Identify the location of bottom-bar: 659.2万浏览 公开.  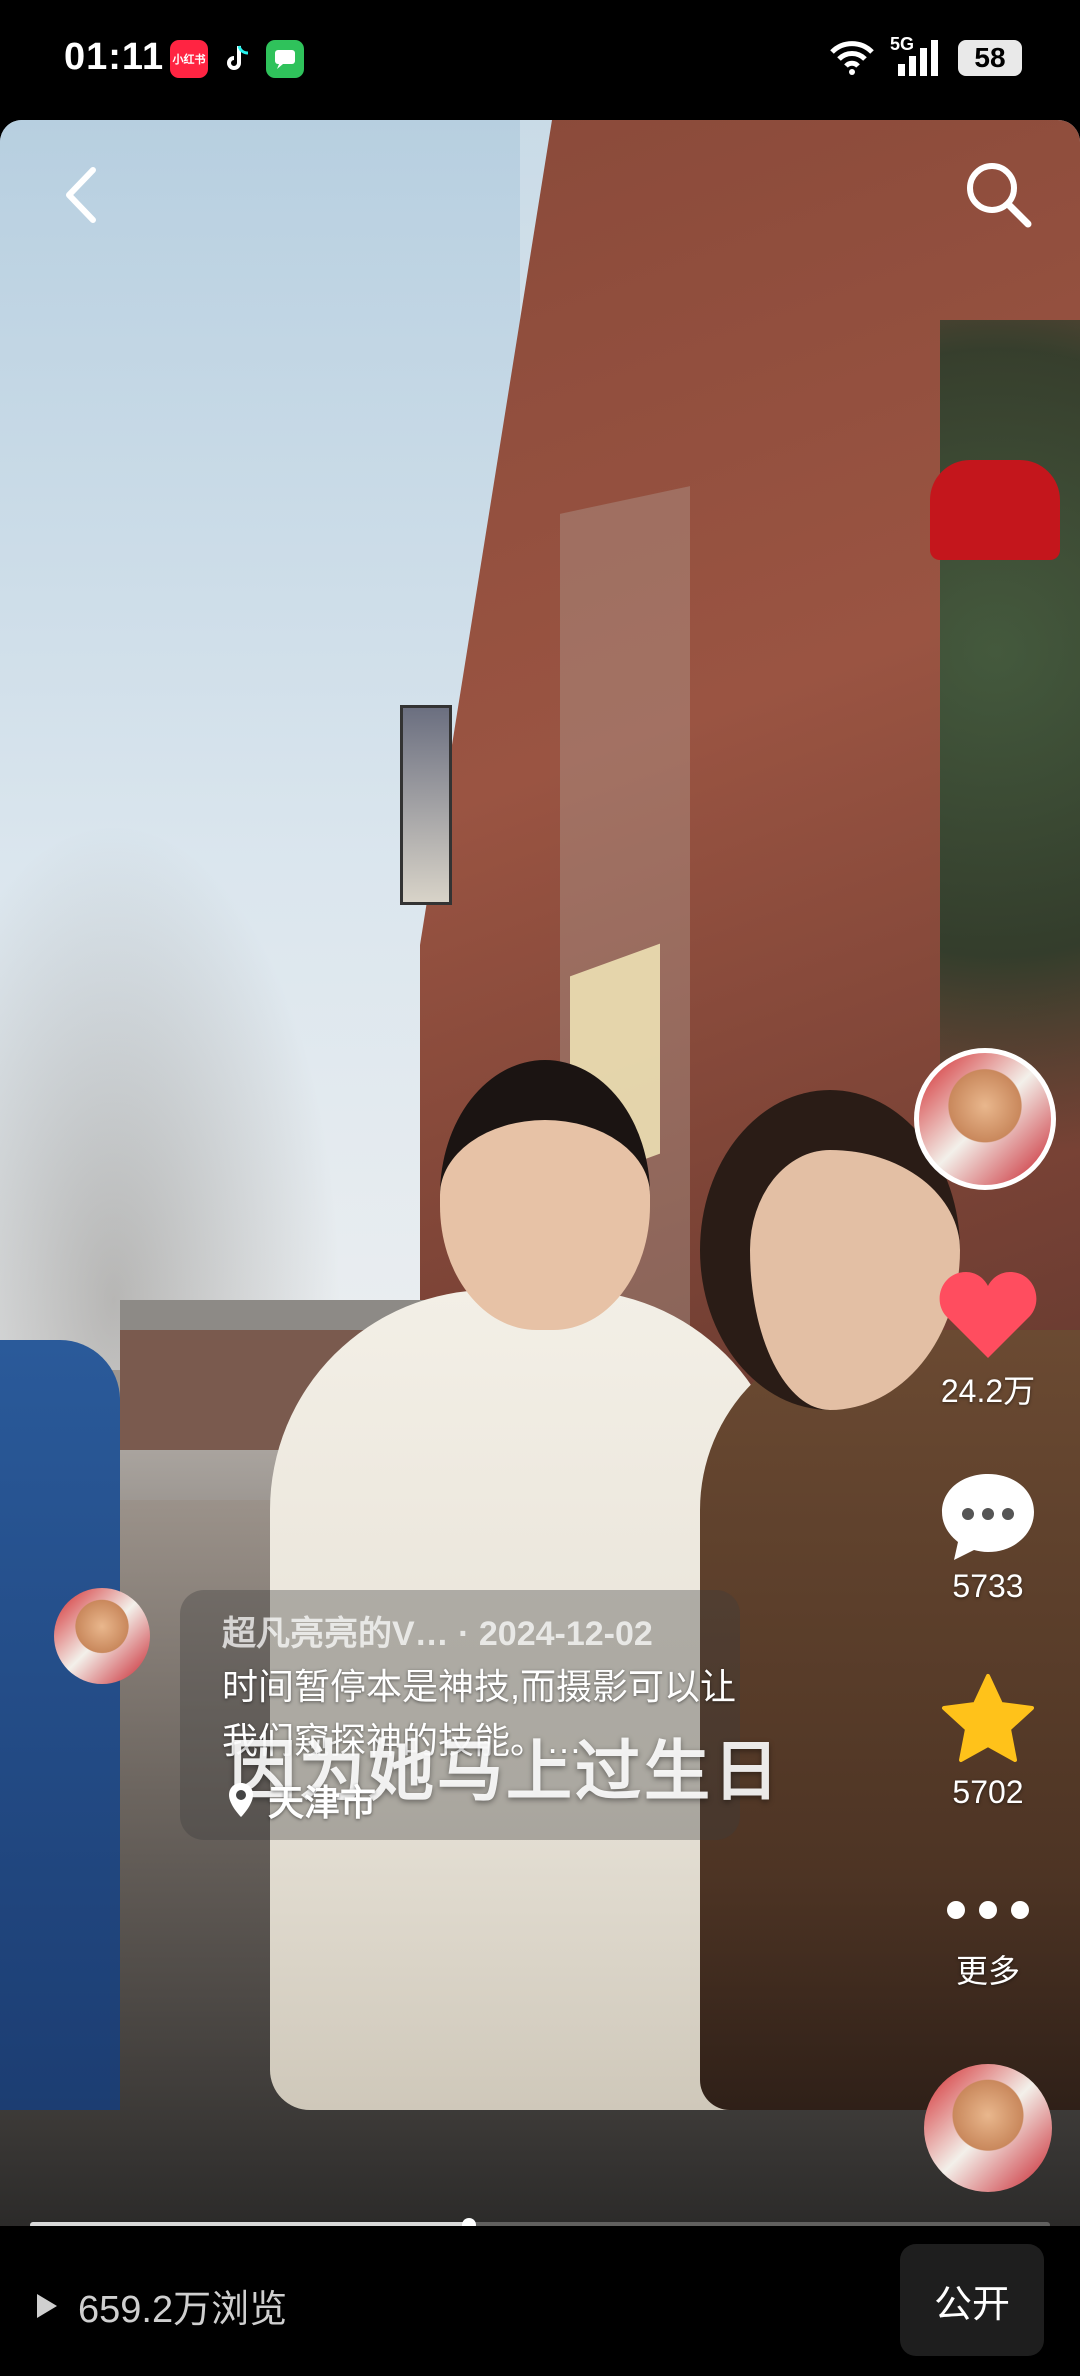
(540, 2301).